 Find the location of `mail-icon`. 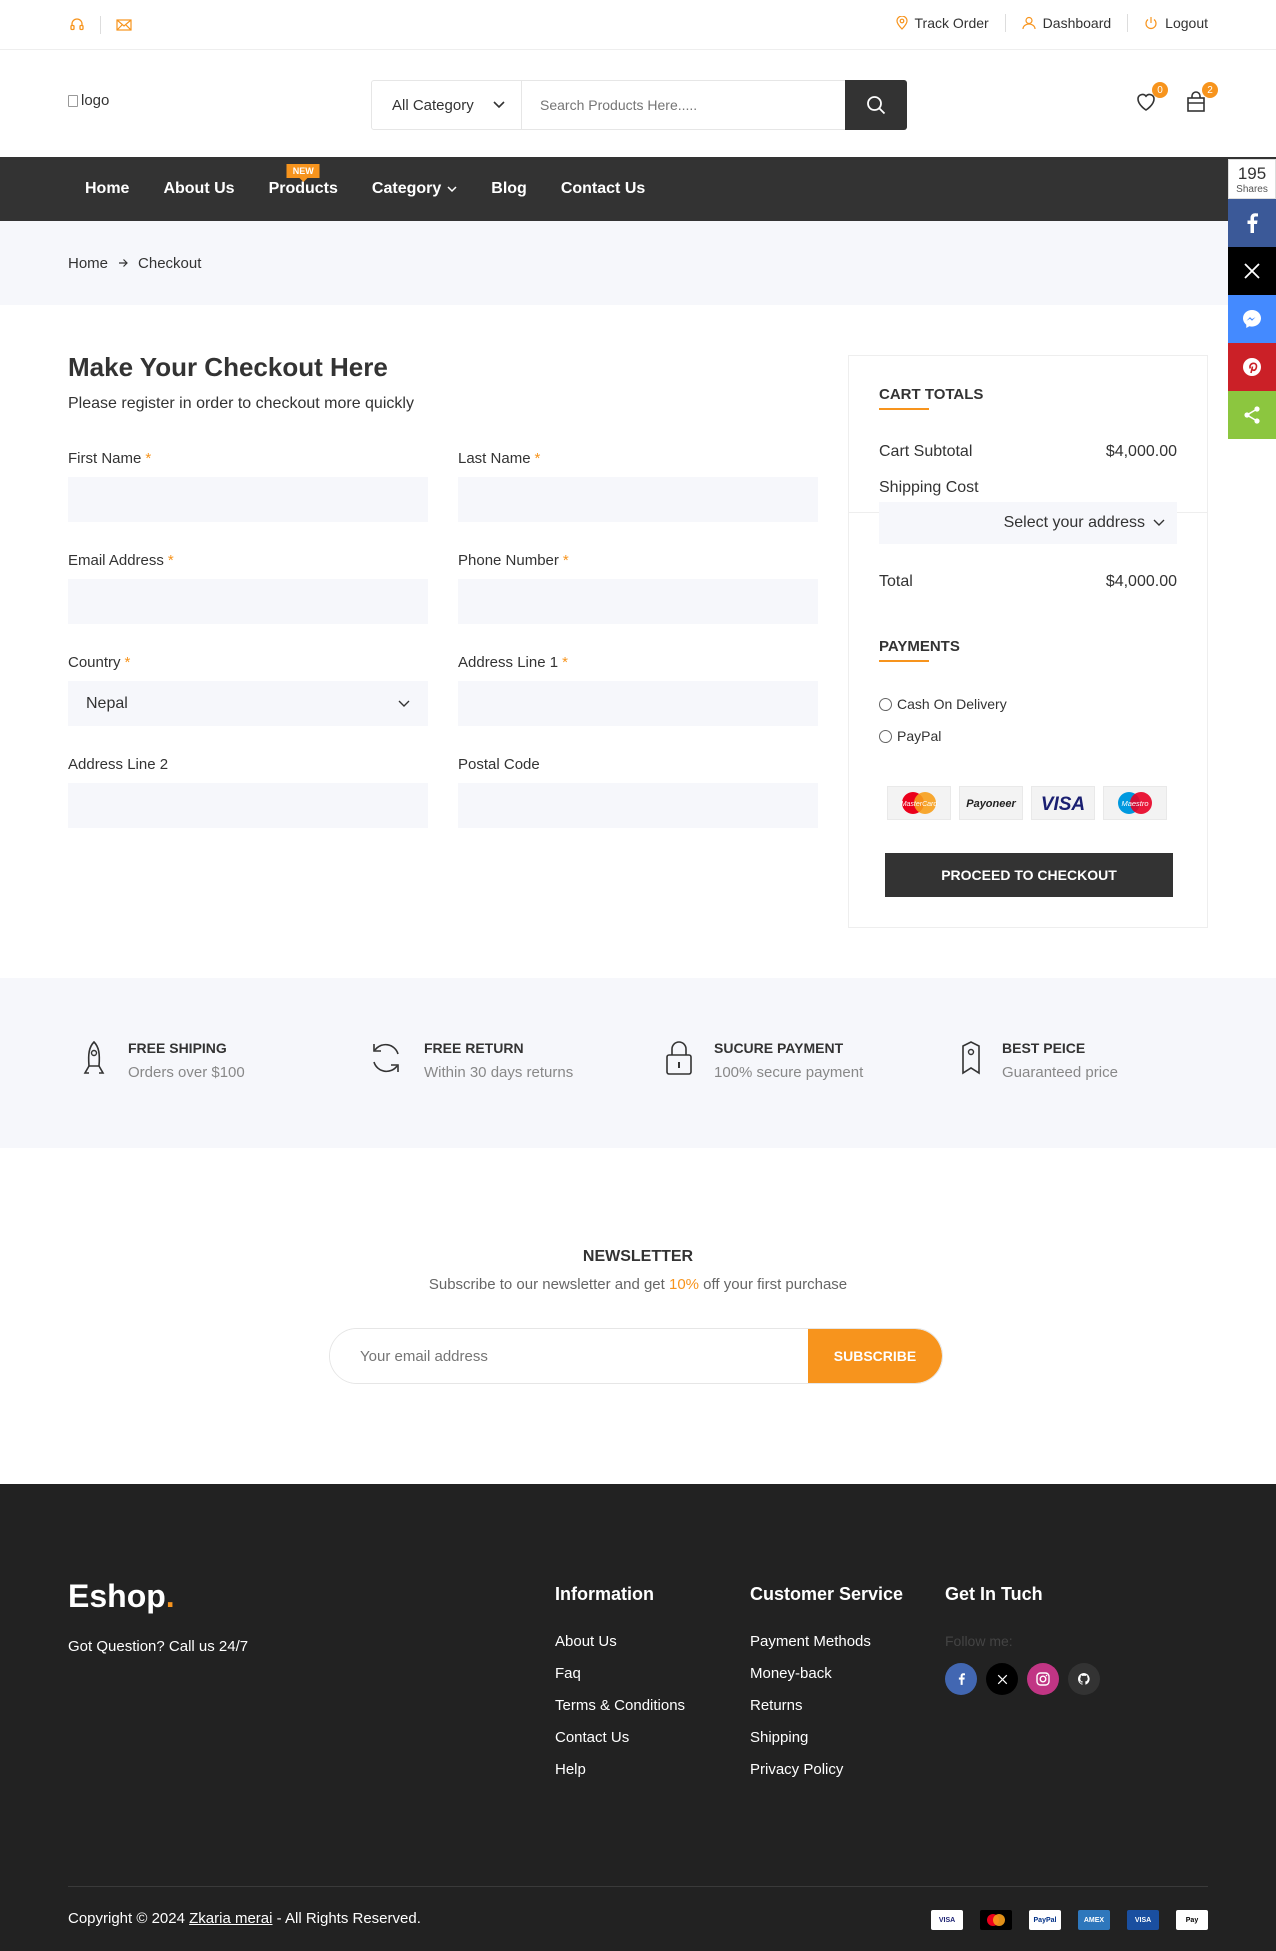

mail-icon is located at coordinates (124, 25).